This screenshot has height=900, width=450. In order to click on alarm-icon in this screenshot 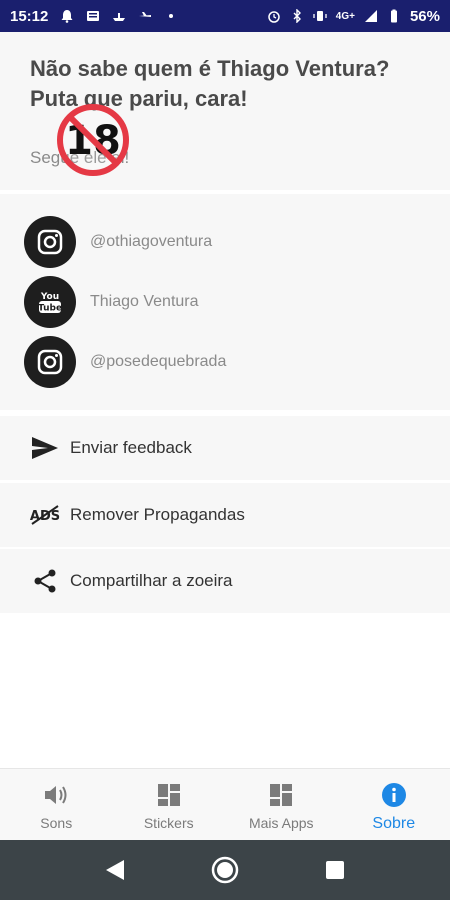, I will do `click(274, 17)`.